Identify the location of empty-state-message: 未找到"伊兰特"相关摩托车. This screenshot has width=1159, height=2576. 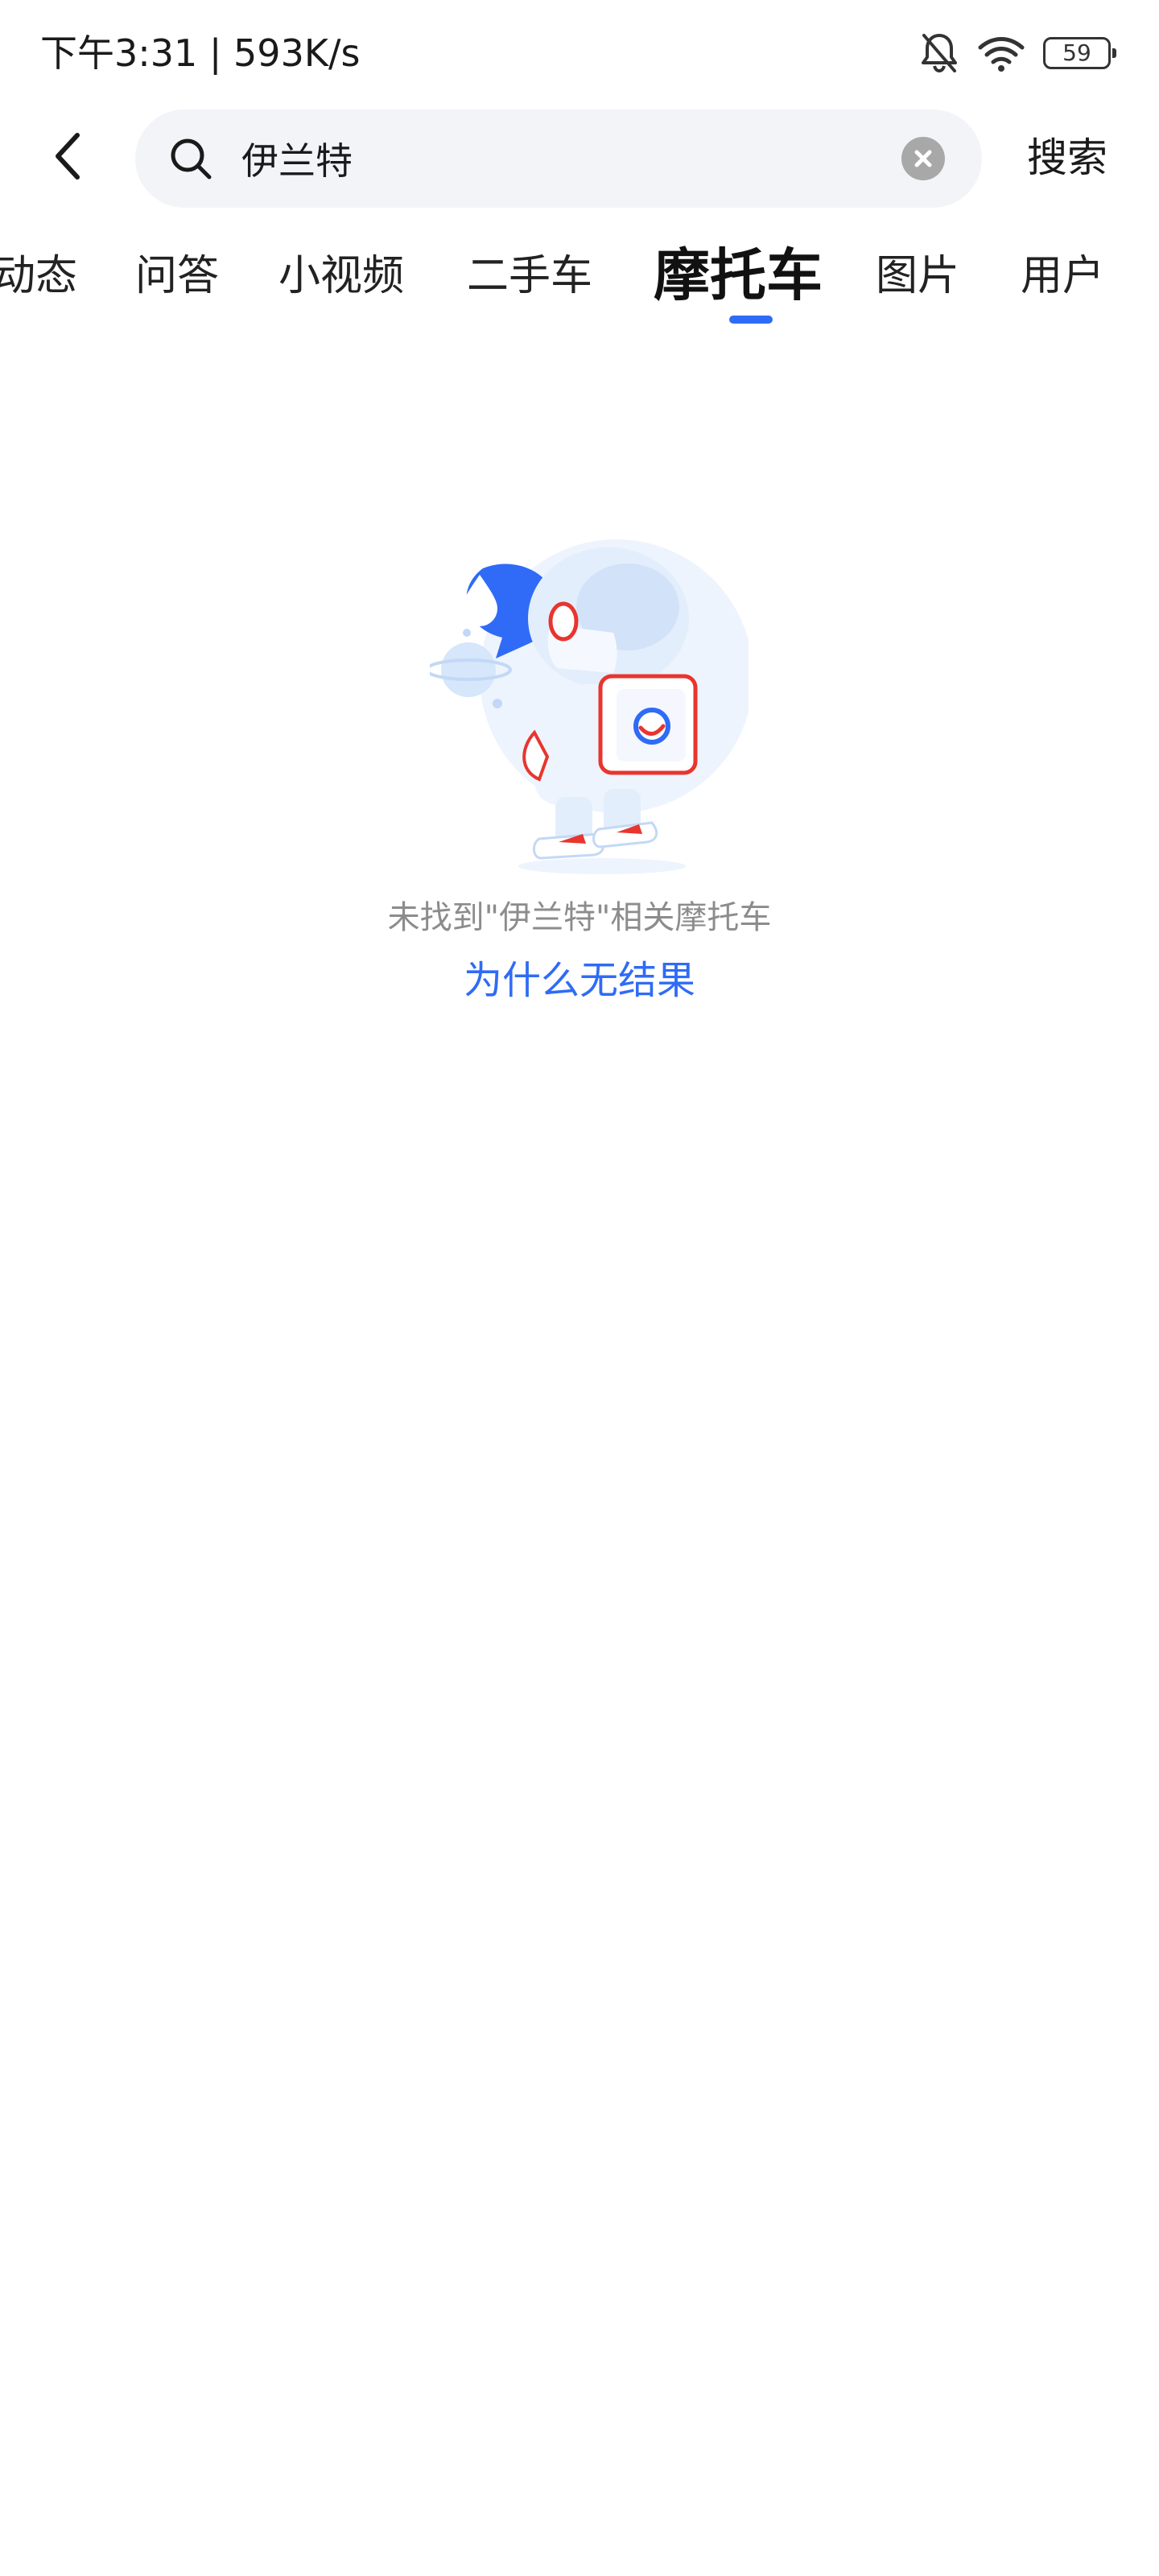
(579, 917).